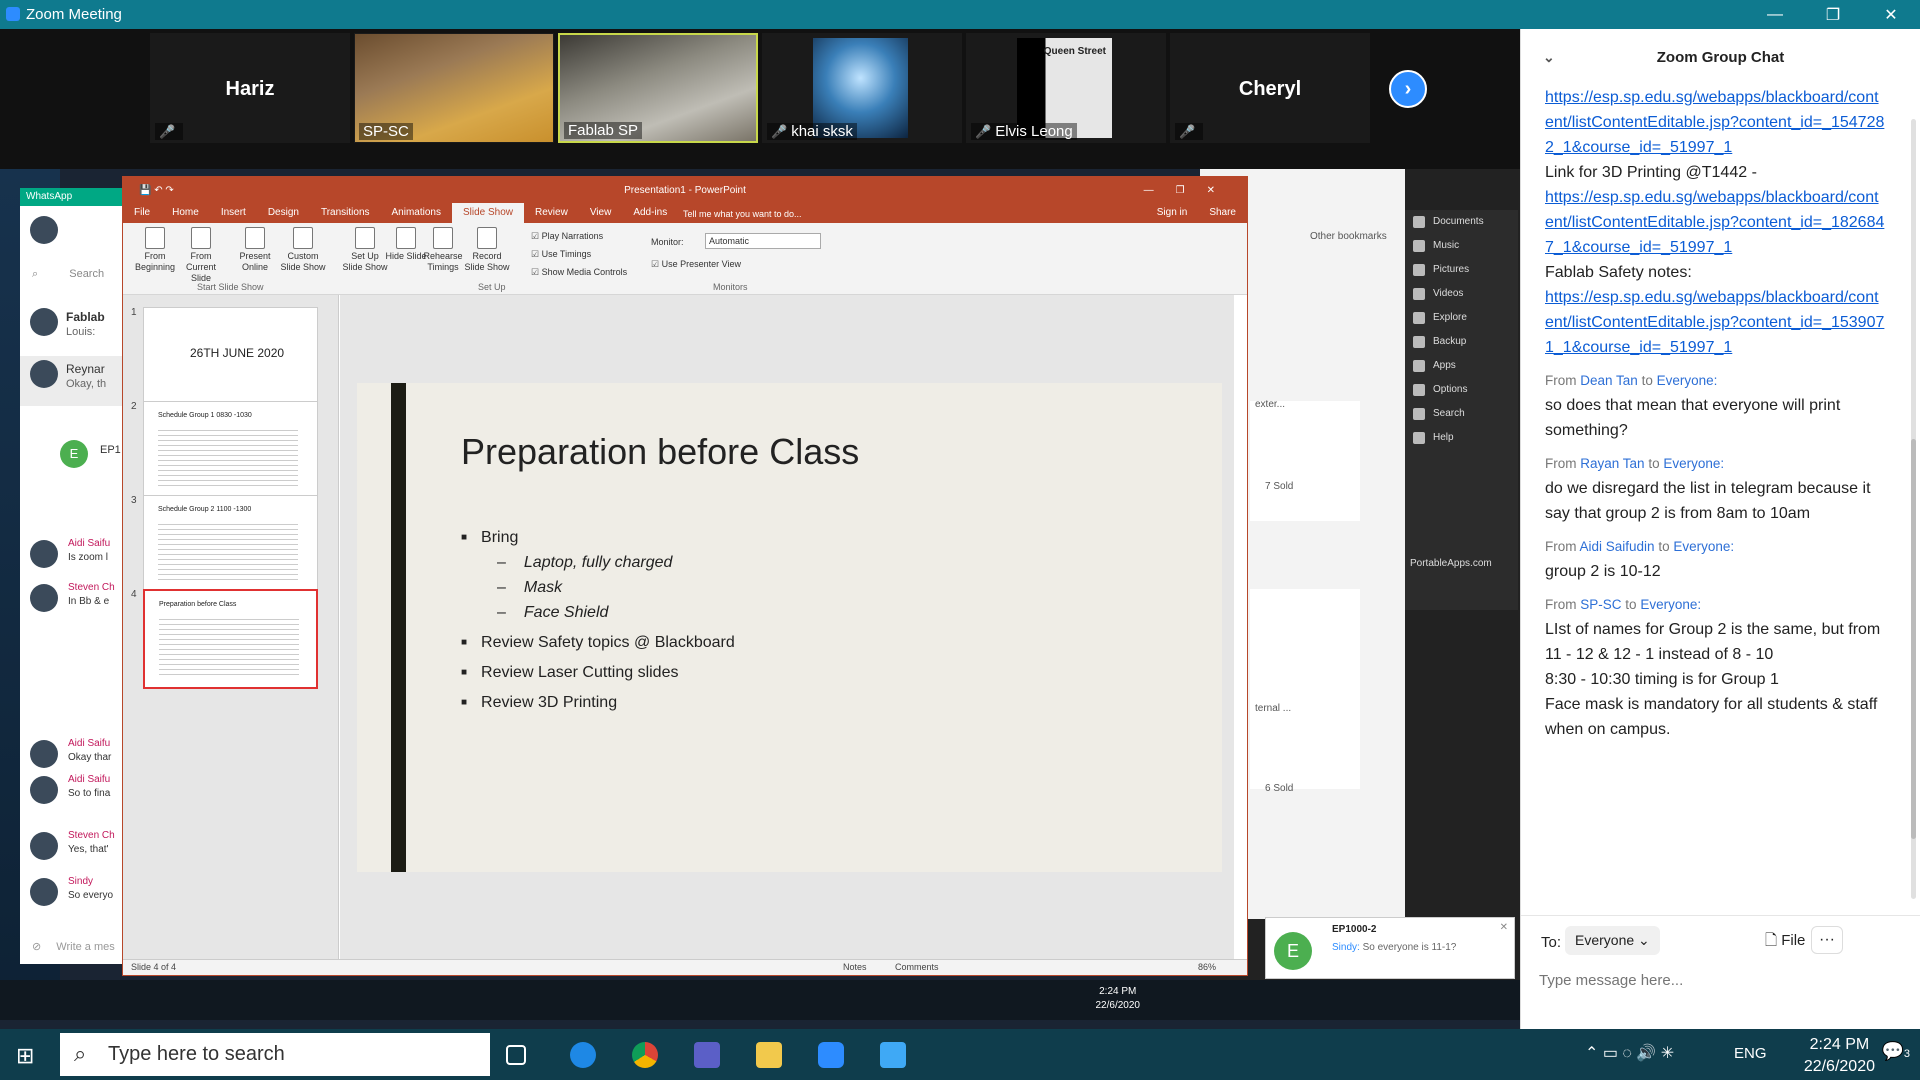 The height and width of the screenshot is (1080, 1920). What do you see at coordinates (345, 213) in the screenshot?
I see `ribbon-tab: Transitions` at bounding box center [345, 213].